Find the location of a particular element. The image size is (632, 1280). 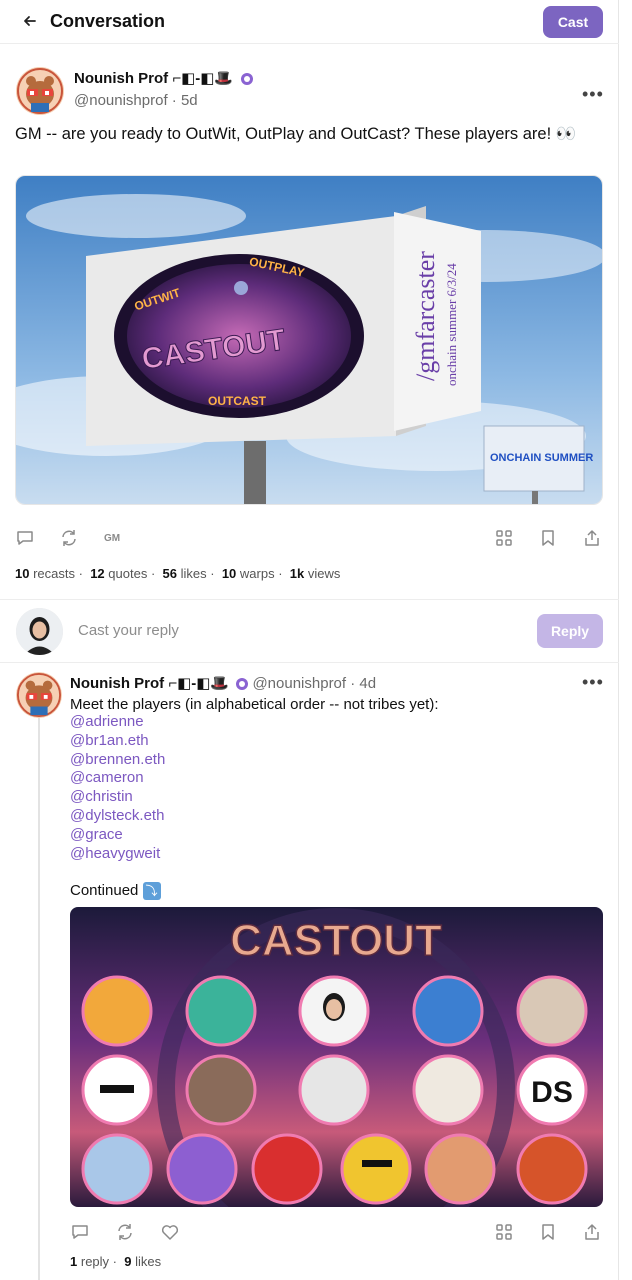

current-user-avatar-image is located at coordinates (39, 631).